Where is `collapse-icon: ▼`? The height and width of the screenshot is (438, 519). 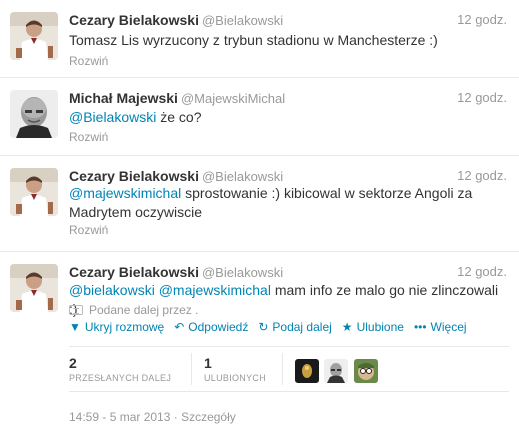
collapse-icon: ▼ is located at coordinates (75, 327).